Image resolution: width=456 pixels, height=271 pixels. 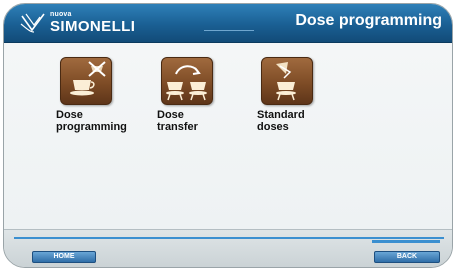 I want to click on menu-item-label: Dose programming, so click(x=91, y=121).